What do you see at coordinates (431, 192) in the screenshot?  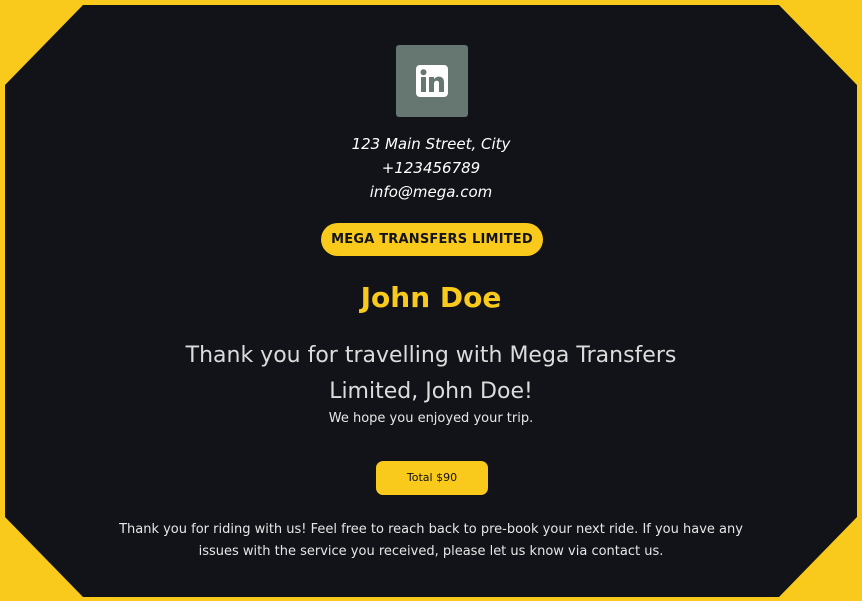 I see `contact-email: info@mega.com` at bounding box center [431, 192].